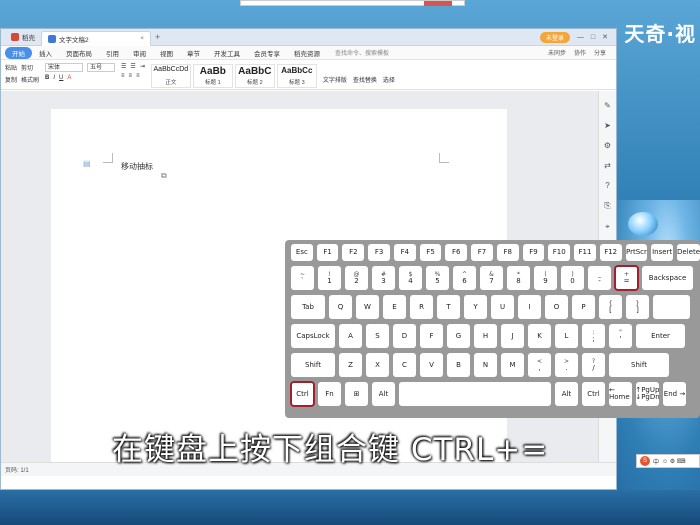 The image size is (700, 525). I want to click on style-heading-3: AaBbCc 标题 3, so click(296, 76).